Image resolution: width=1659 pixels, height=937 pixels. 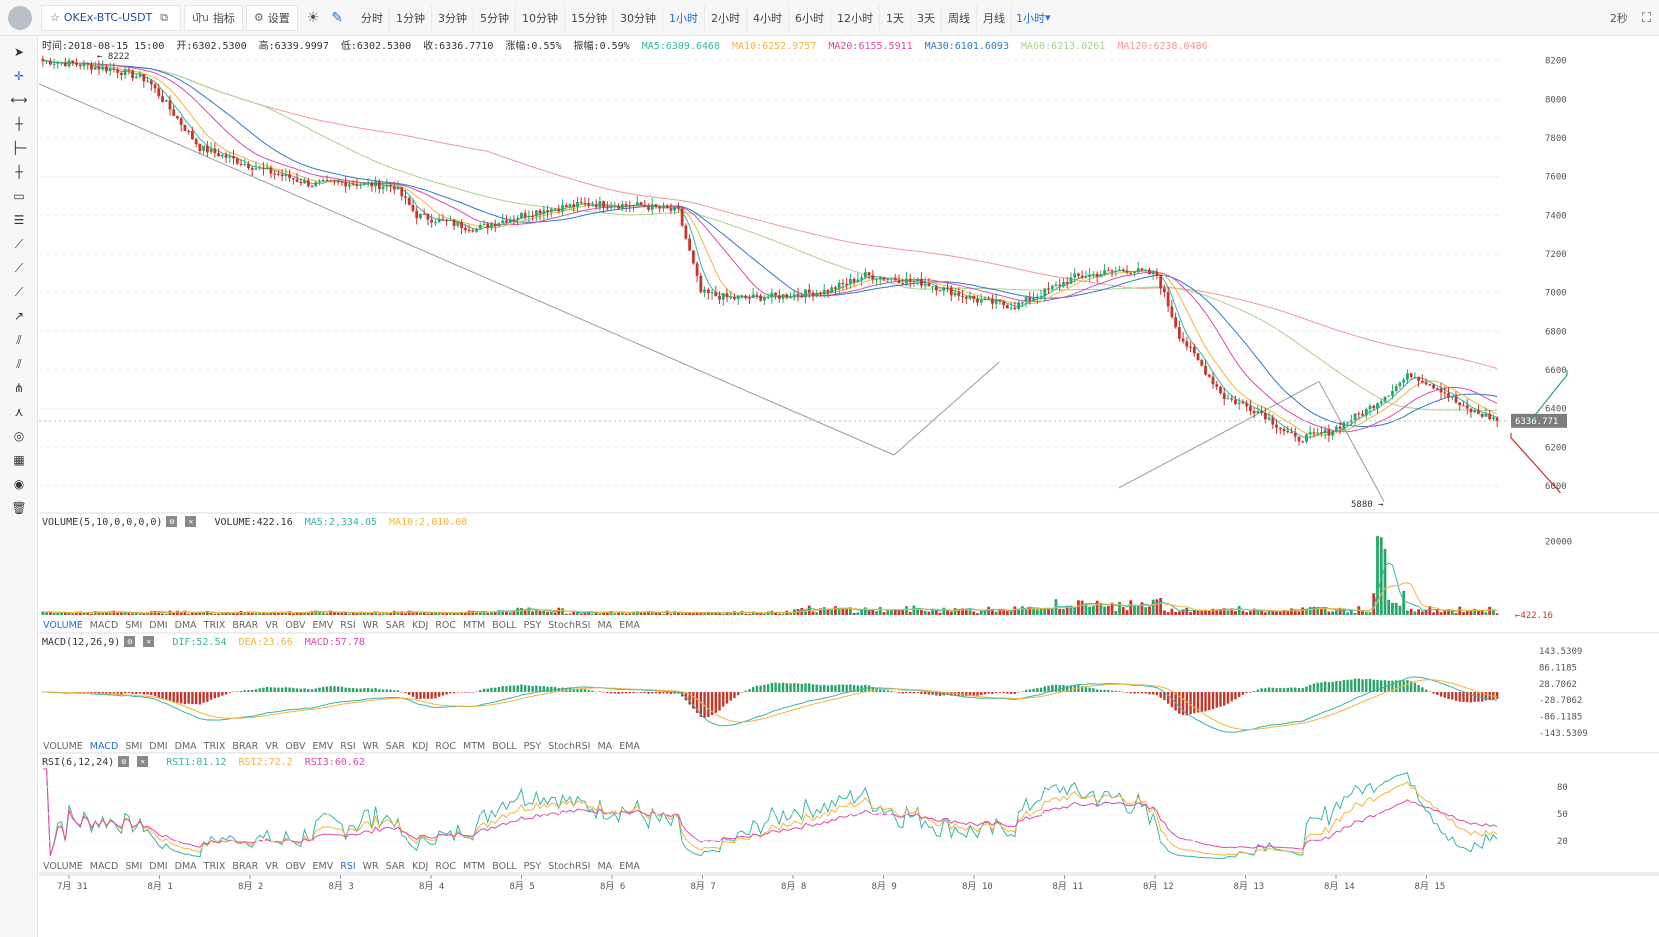 What do you see at coordinates (453, 17) in the screenshot?
I see `timeframe-tab-2: 3分钟` at bounding box center [453, 17].